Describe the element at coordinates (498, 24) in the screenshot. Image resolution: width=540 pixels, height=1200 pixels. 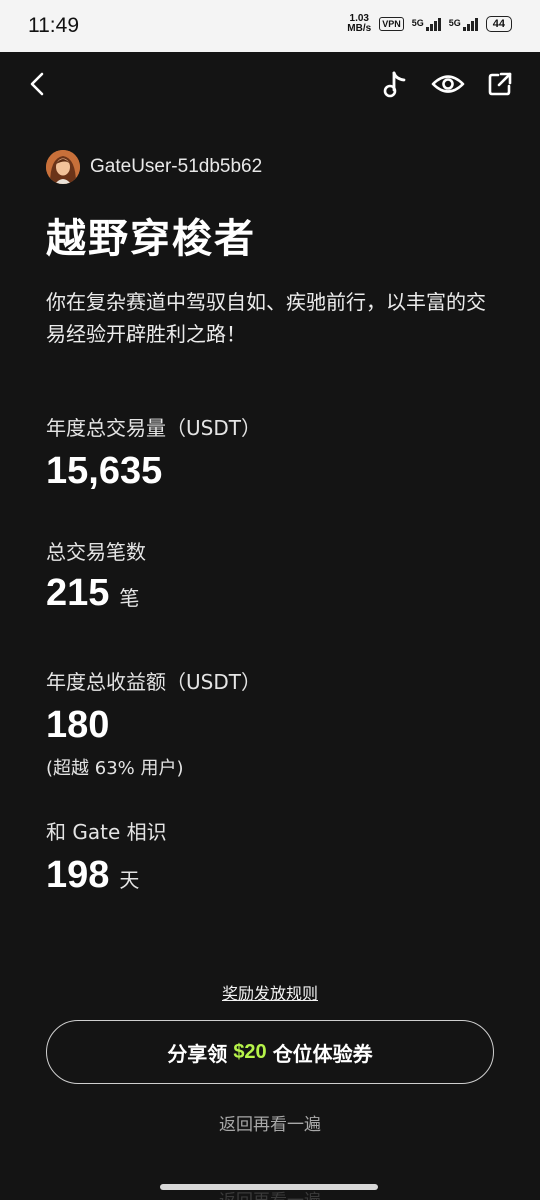
I see `battery-icon: 44` at that location.